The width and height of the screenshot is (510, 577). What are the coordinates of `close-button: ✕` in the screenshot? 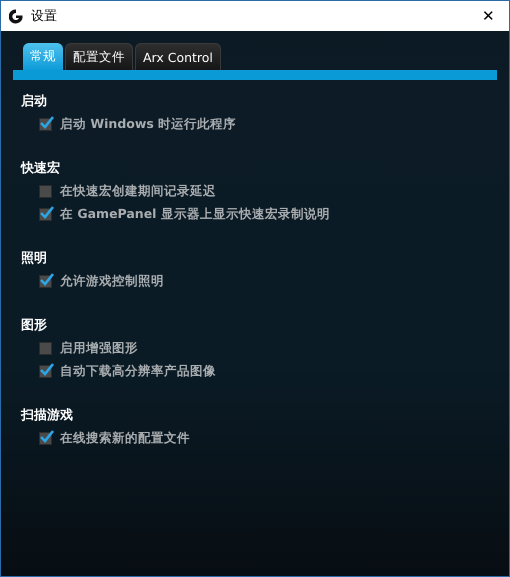 It's located at (488, 16).